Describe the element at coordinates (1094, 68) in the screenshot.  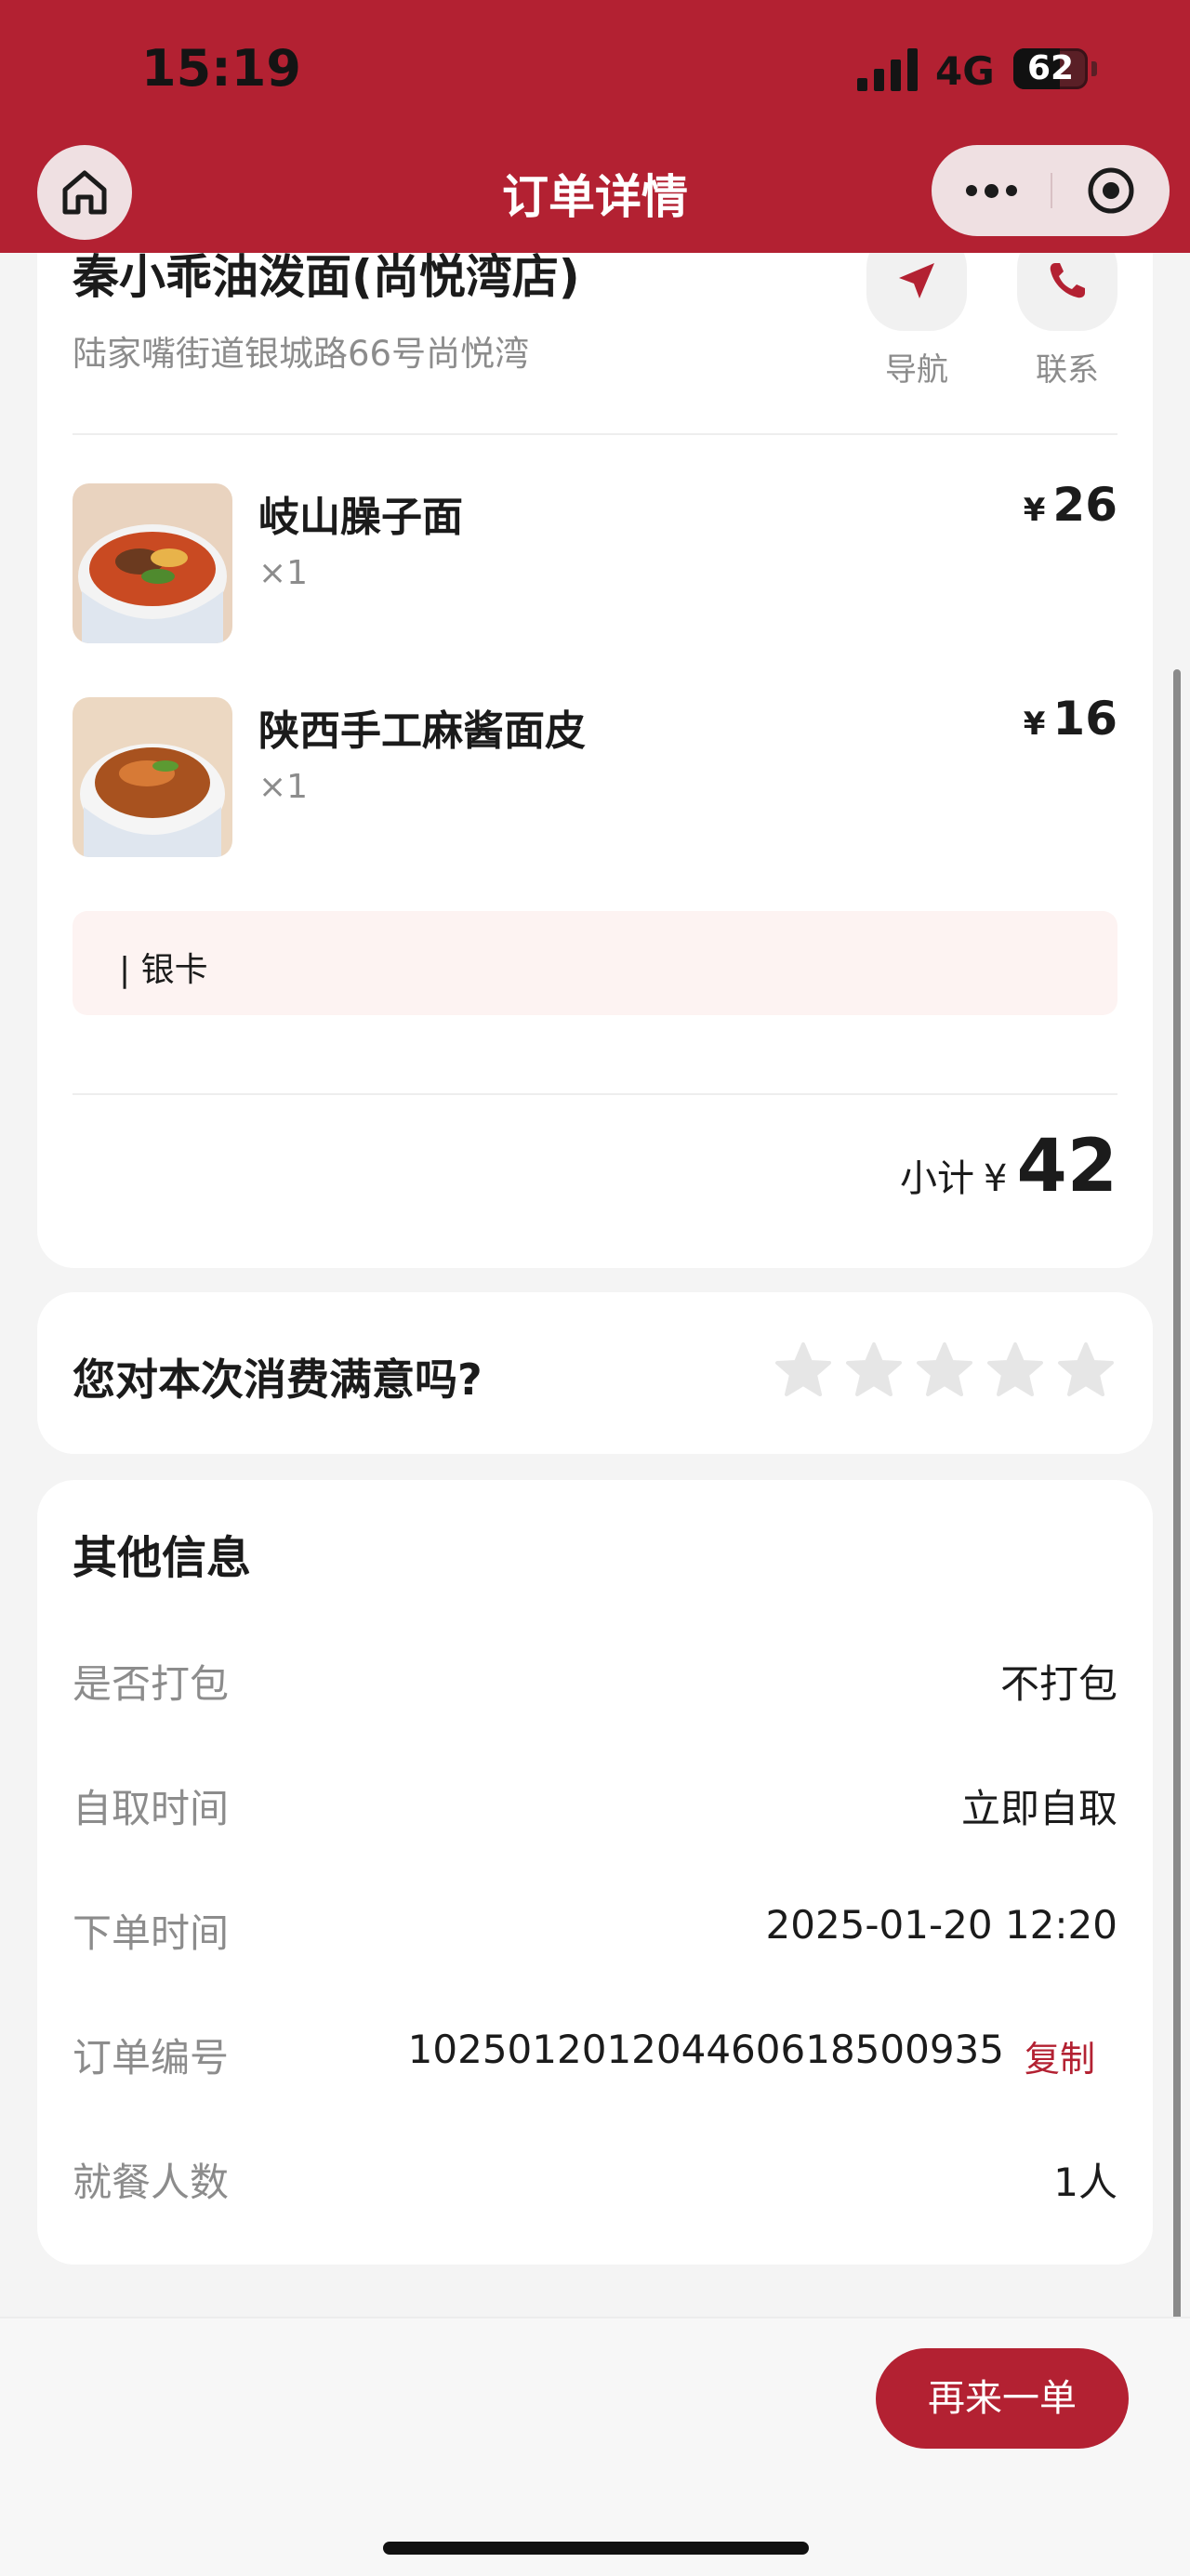
I see `battery-tip` at that location.